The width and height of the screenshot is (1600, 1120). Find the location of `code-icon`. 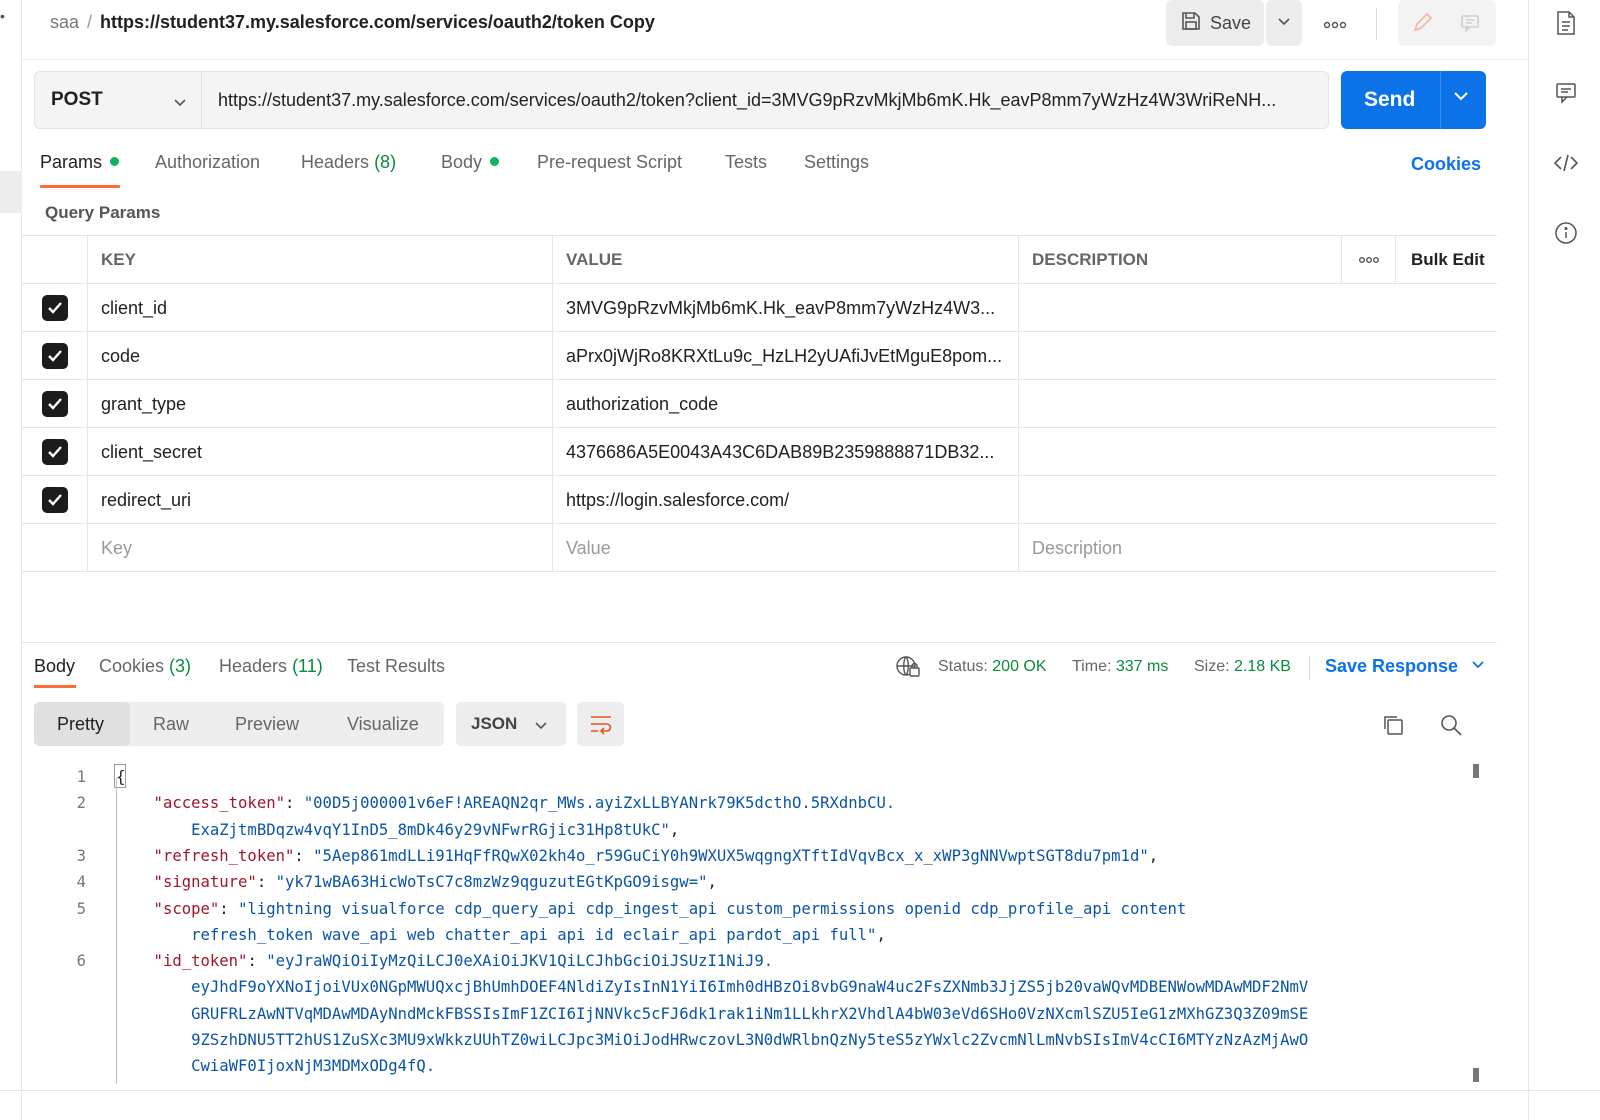

code-icon is located at coordinates (1566, 163).